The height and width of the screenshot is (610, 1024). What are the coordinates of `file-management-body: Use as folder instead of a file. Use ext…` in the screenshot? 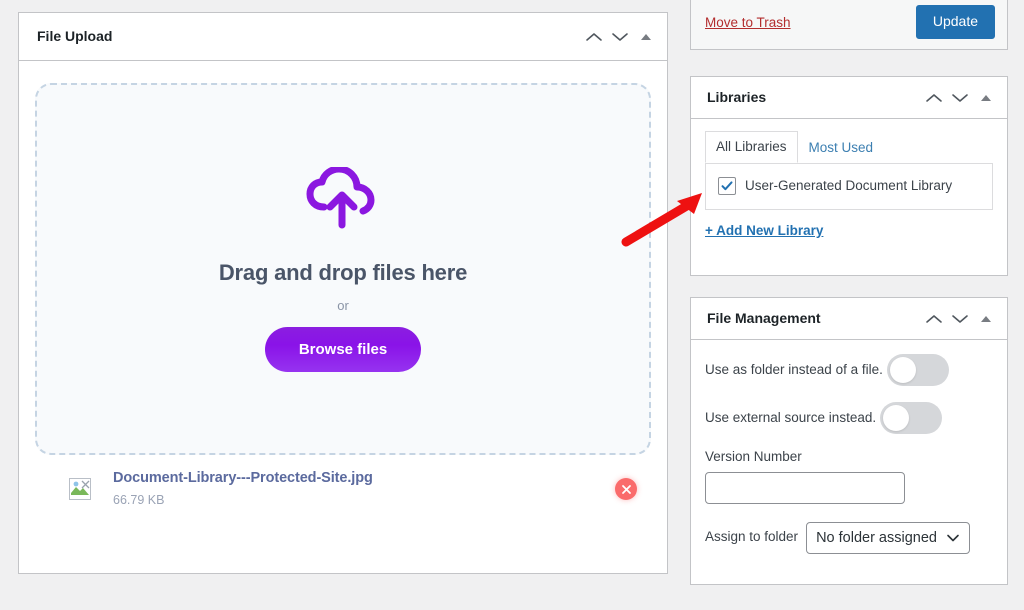 It's located at (849, 447).